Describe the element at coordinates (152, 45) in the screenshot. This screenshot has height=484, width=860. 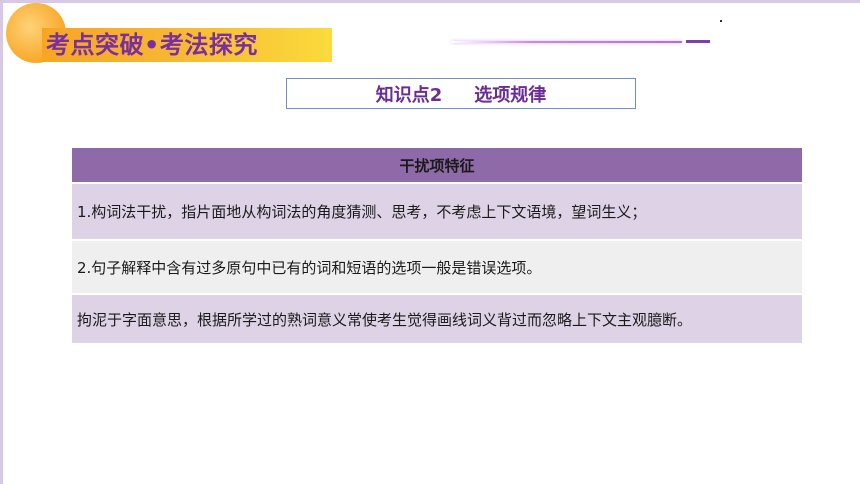
I see `page-title: 考点突破•考法探究` at that location.